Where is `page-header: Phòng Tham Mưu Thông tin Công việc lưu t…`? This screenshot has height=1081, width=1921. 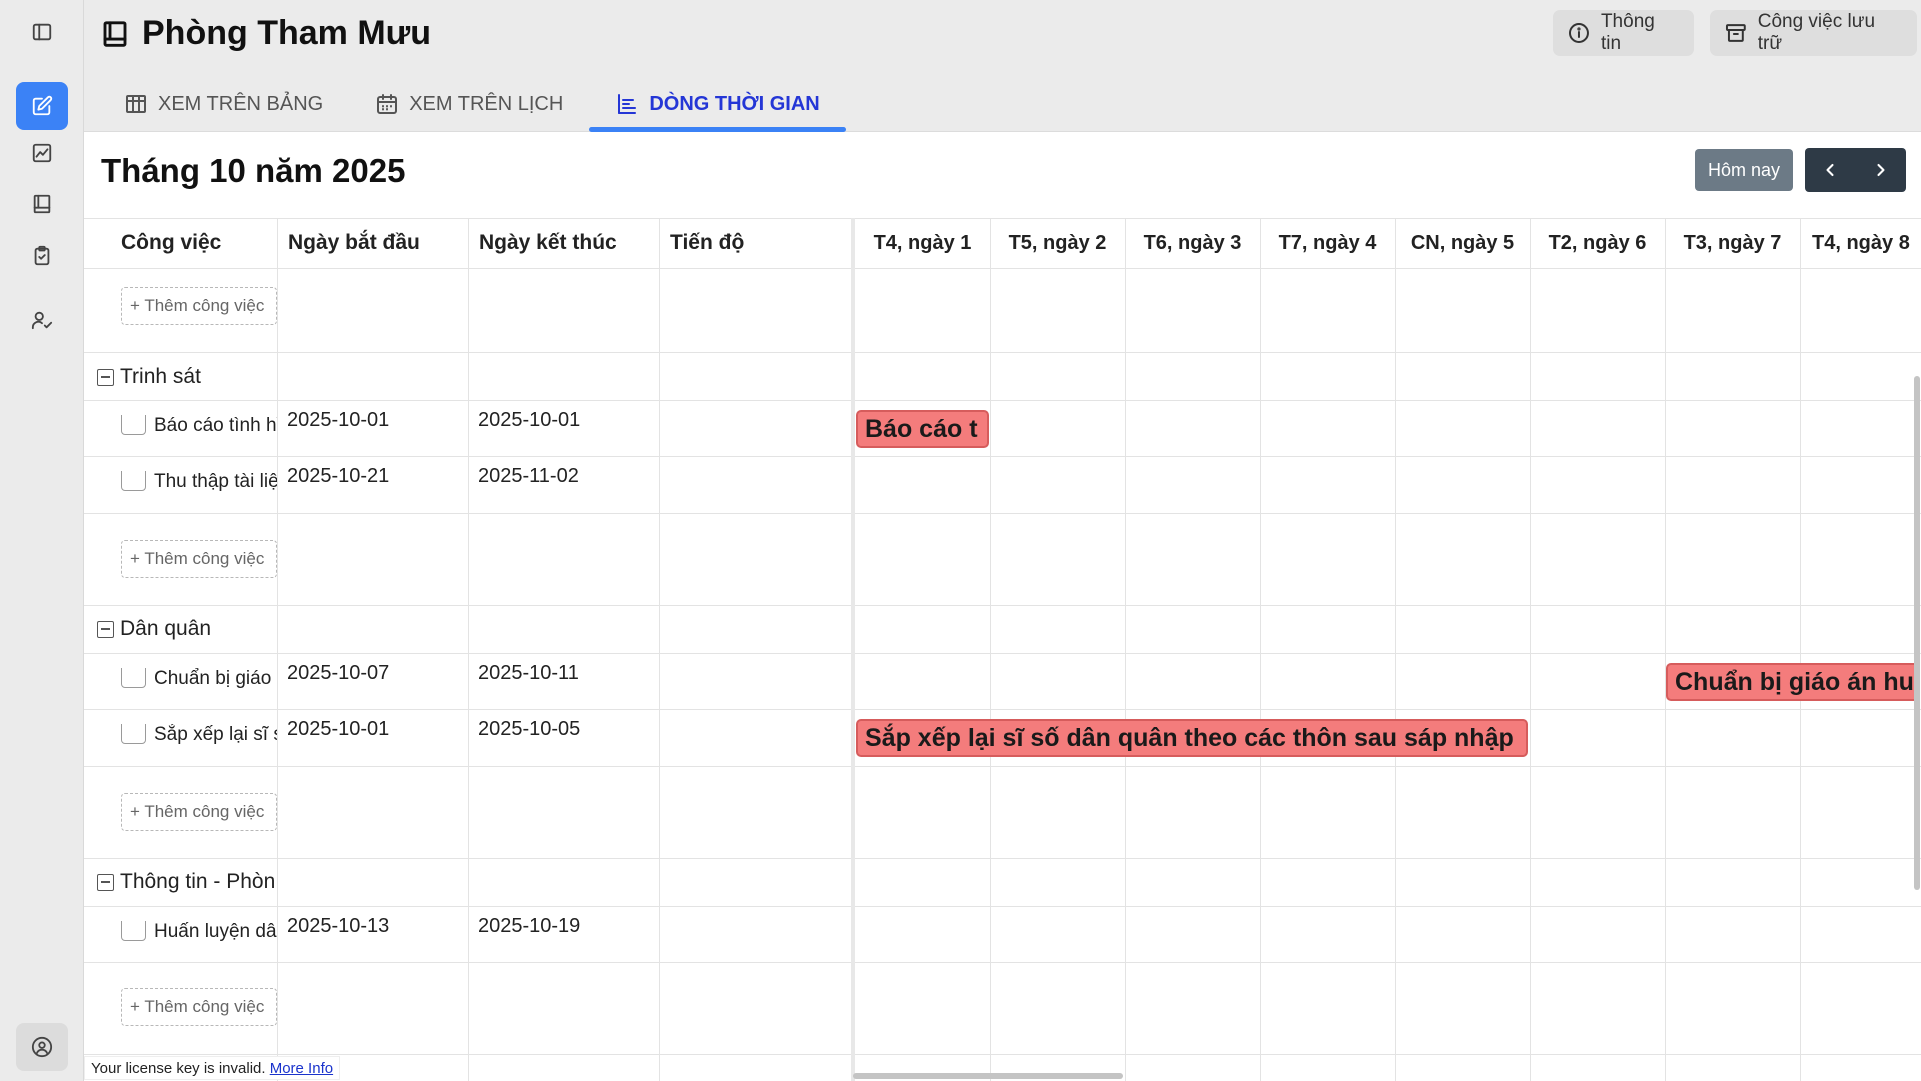 page-header: Phòng Tham Mưu Thông tin Công việc lưu t… is located at coordinates (1002, 66).